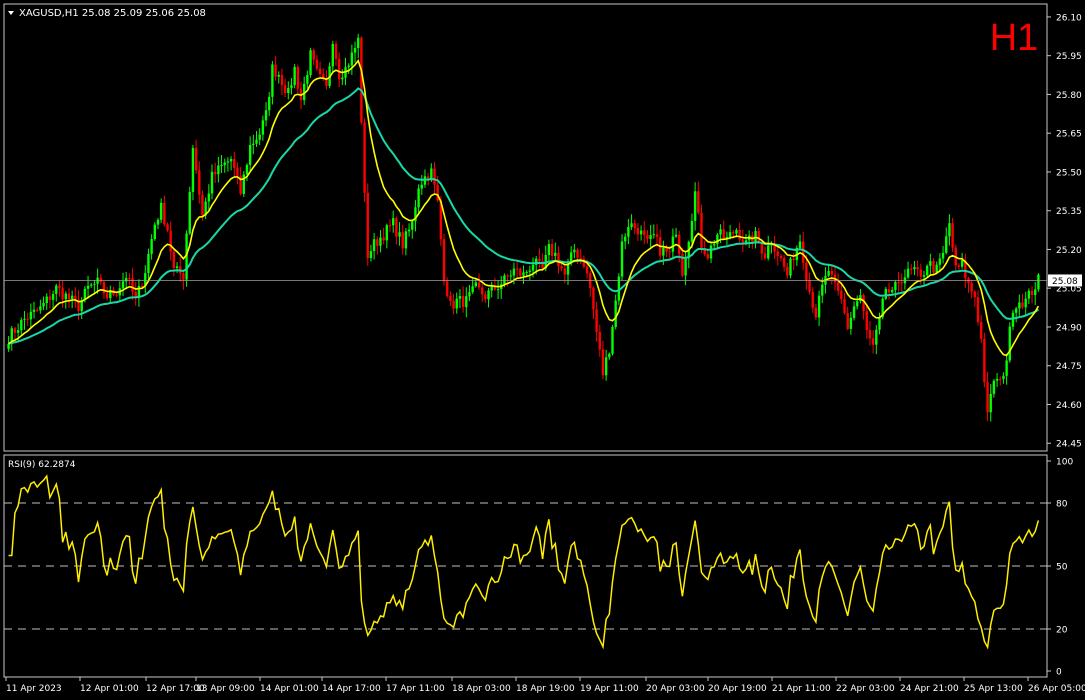  What do you see at coordinates (1059, 673) in the screenshot?
I see `rsi-tick-label: 0` at bounding box center [1059, 673].